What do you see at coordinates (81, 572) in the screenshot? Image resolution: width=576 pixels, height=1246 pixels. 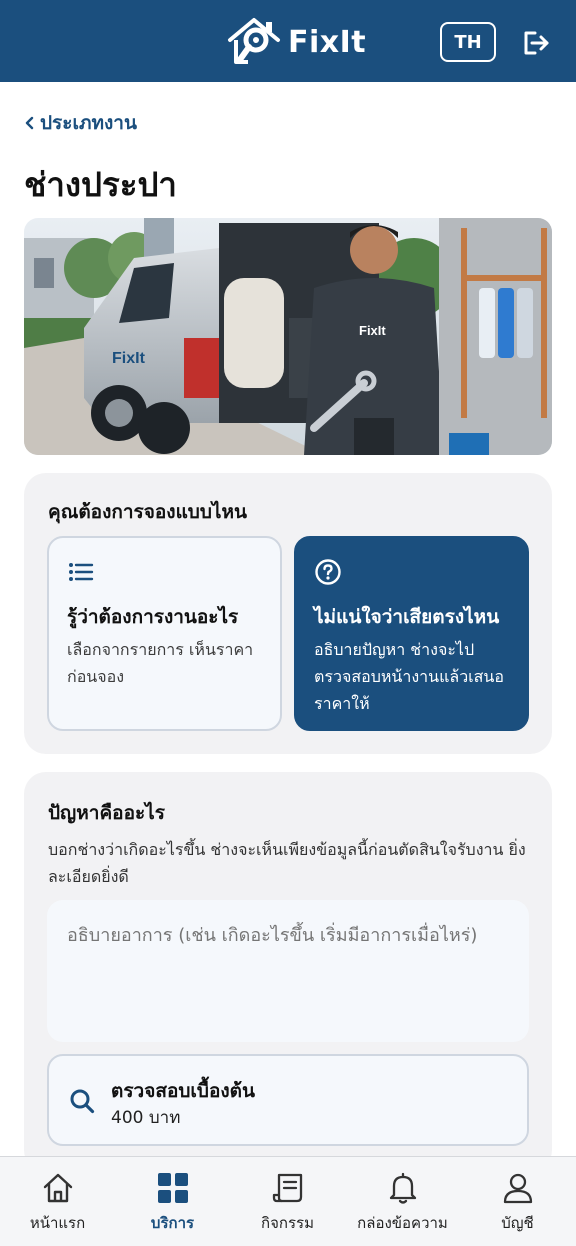 I see `list-icon` at bounding box center [81, 572].